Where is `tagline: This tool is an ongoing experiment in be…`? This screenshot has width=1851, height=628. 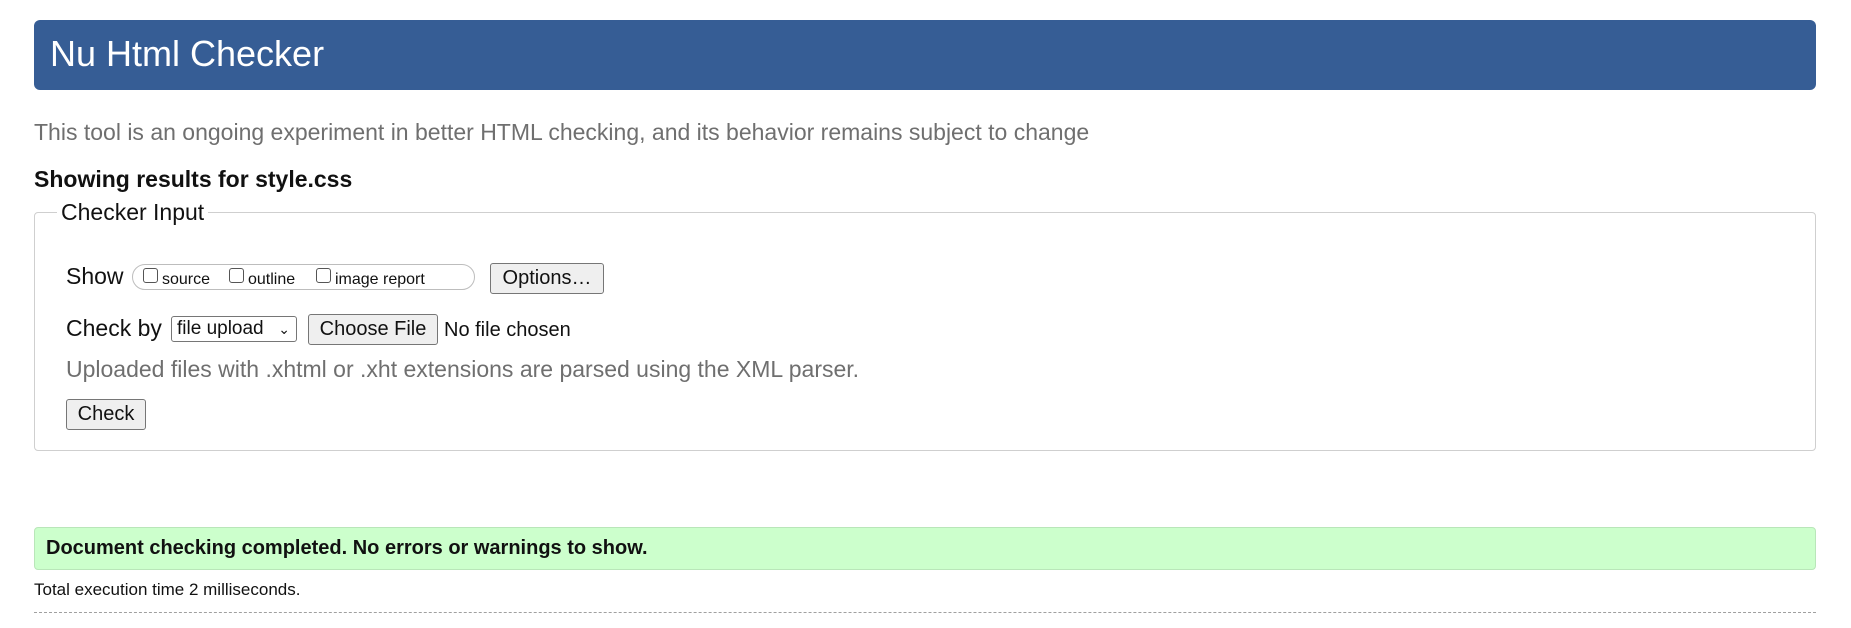
tagline: This tool is an ongoing experiment in be… is located at coordinates (562, 132).